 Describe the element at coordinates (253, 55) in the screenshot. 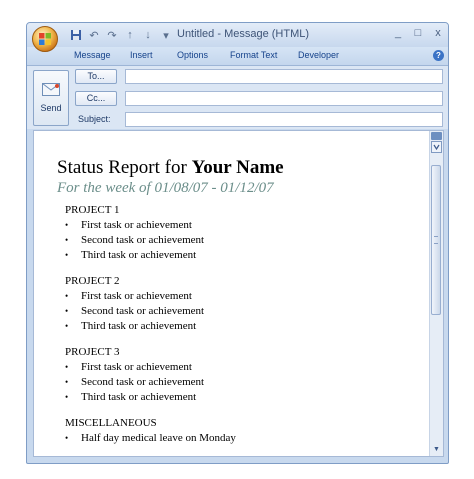

I see `tab-format-text: Format Text` at that location.